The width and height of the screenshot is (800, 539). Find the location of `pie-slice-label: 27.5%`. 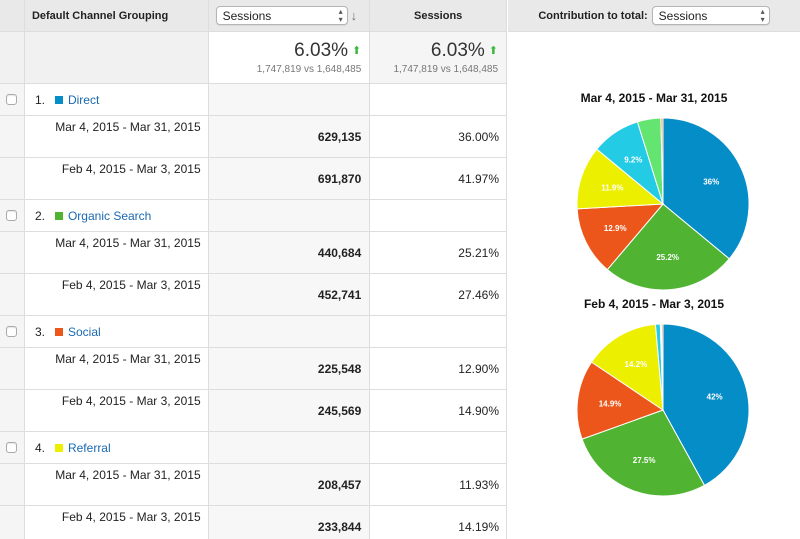

pie-slice-label: 27.5% is located at coordinates (644, 460).